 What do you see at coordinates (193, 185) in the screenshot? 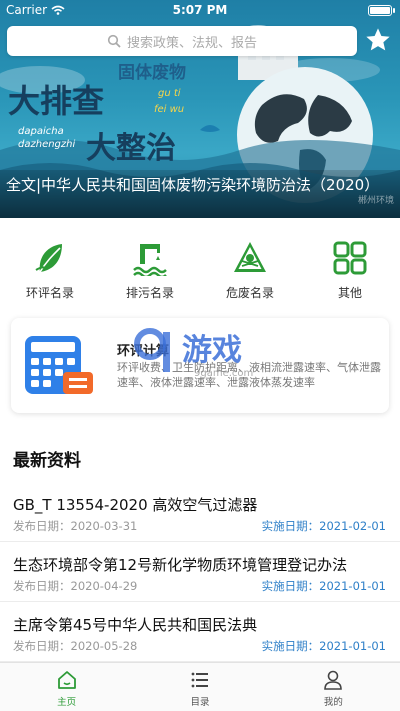
I see `banner-caption-text: 全文|中华人民共和国固体废物污染环境防治法（2020）` at bounding box center [193, 185].